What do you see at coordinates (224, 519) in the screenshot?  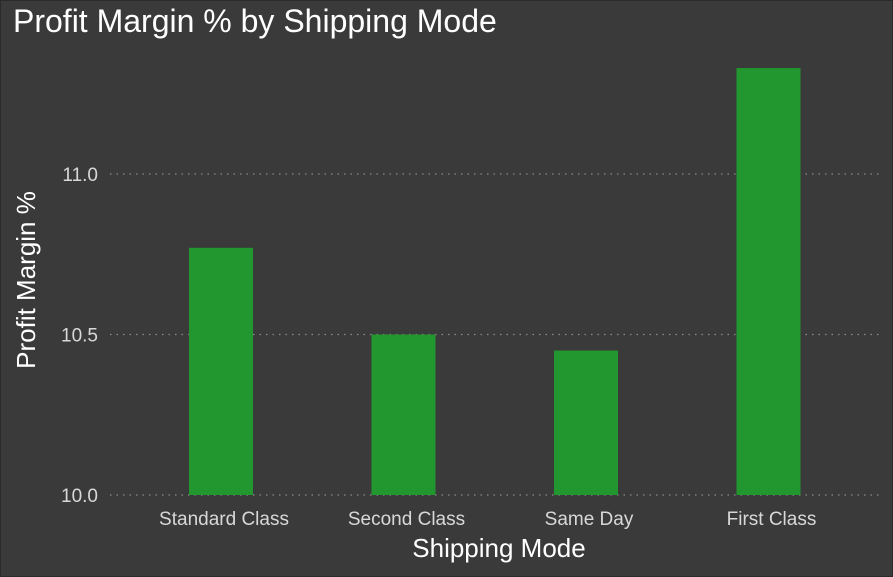 I see `x-tick-label: Standard Class` at bounding box center [224, 519].